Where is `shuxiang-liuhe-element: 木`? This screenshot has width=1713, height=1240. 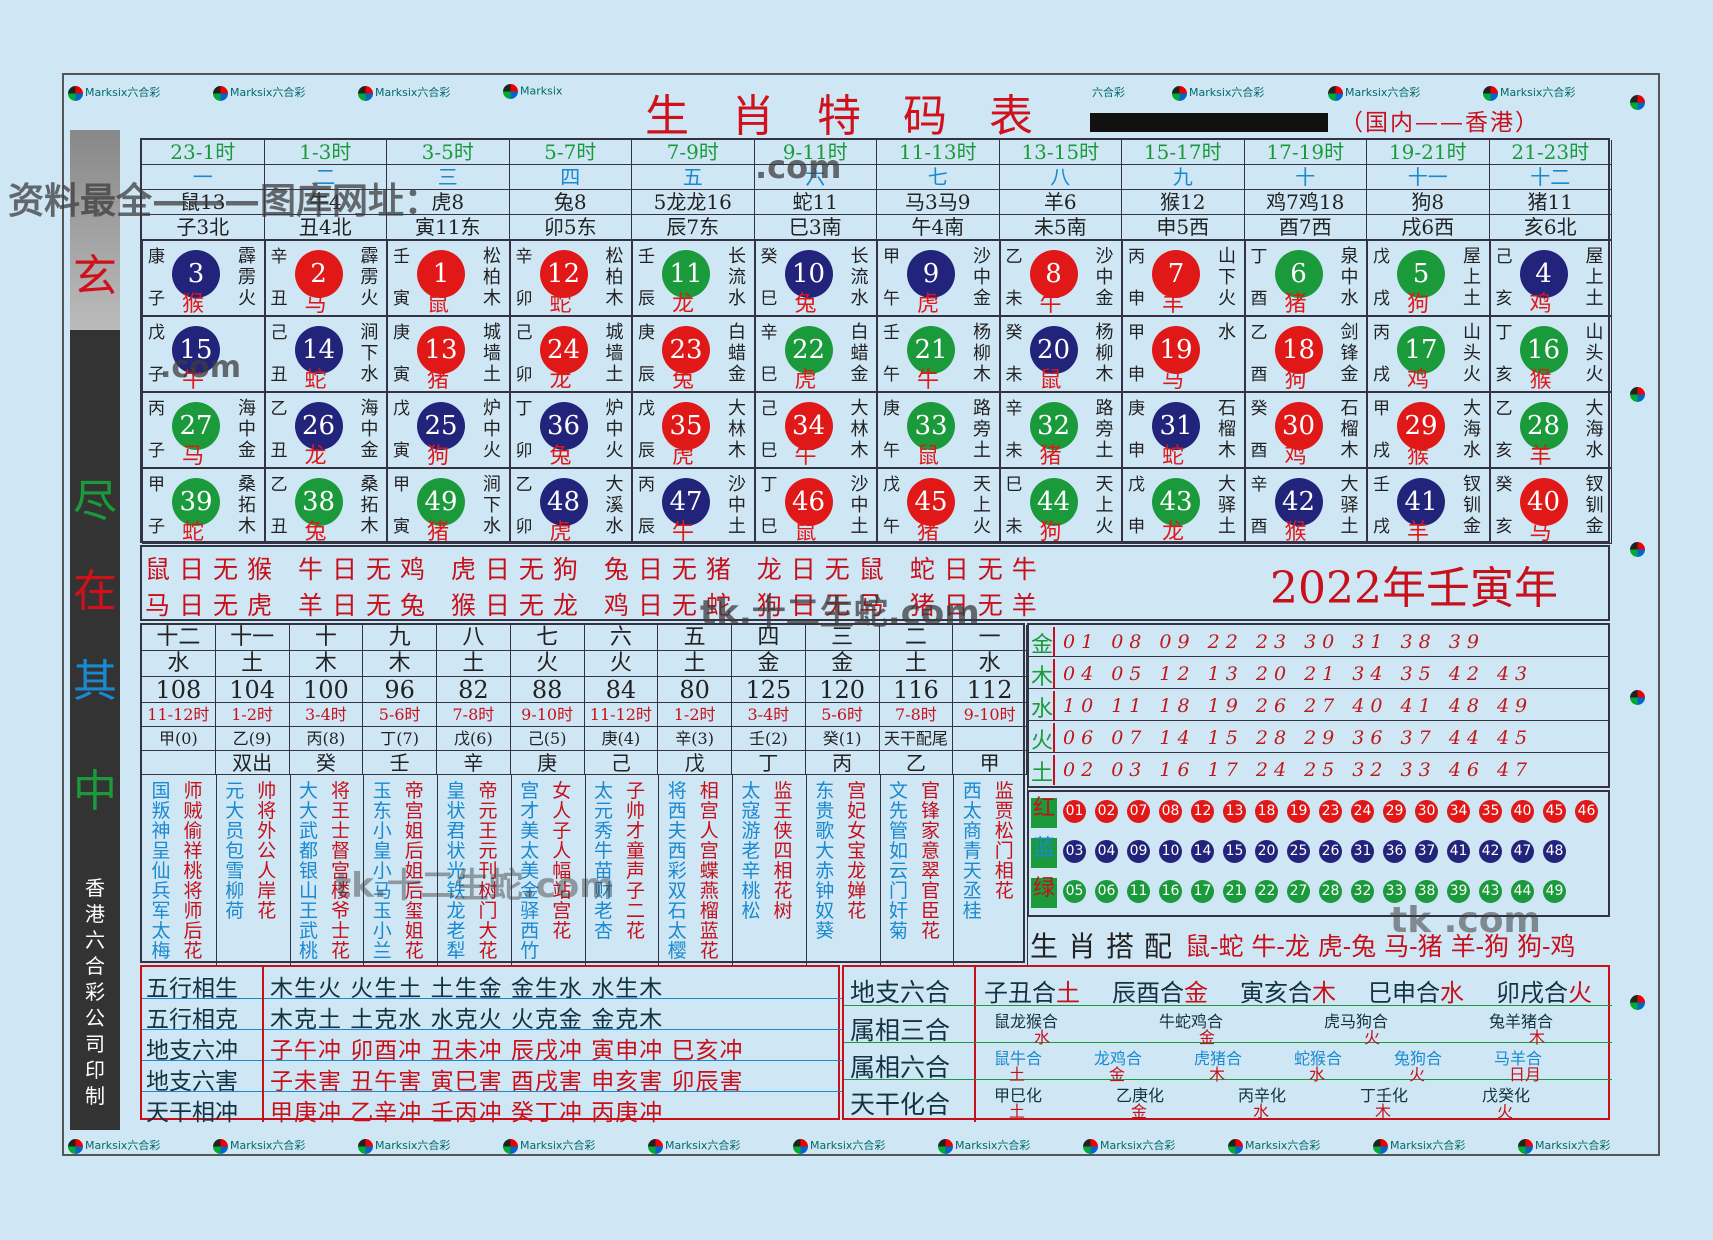
shuxiang-liuhe-element: 木 is located at coordinates (1217, 1074).